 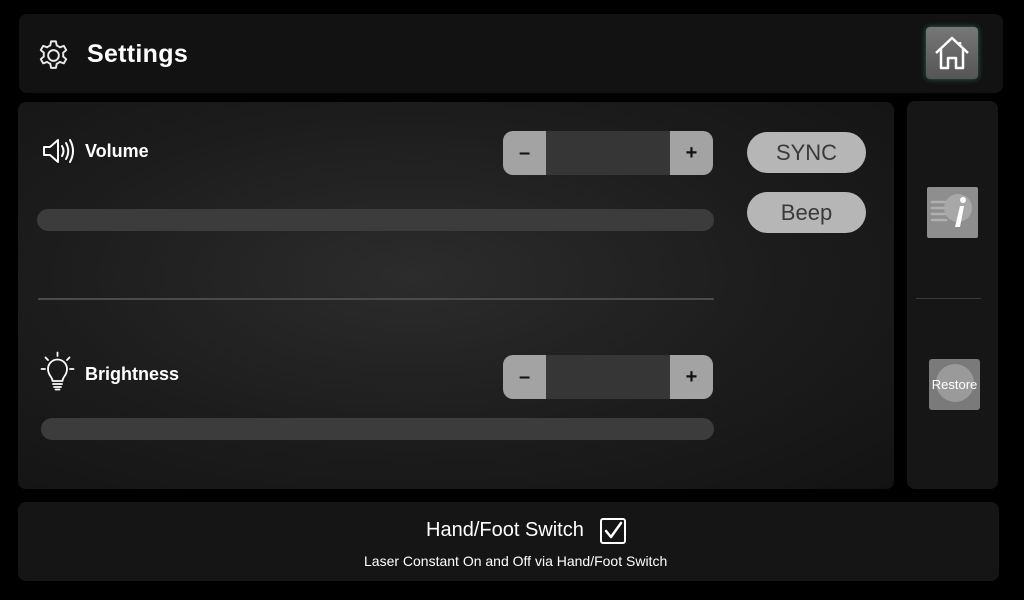 I want to click on sync-button: SYNC, so click(x=806, y=152).